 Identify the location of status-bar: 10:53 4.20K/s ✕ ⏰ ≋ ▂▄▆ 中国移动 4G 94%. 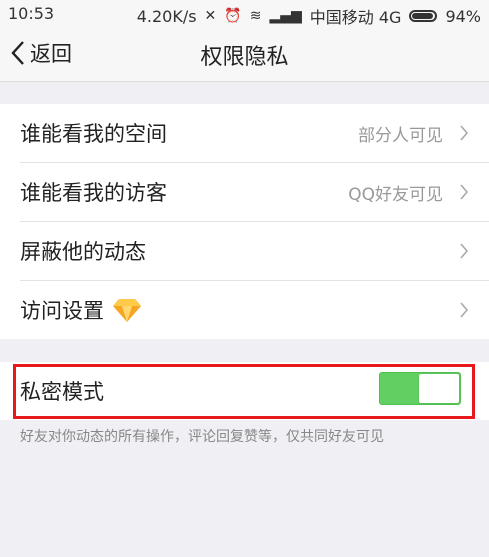
(244, 14).